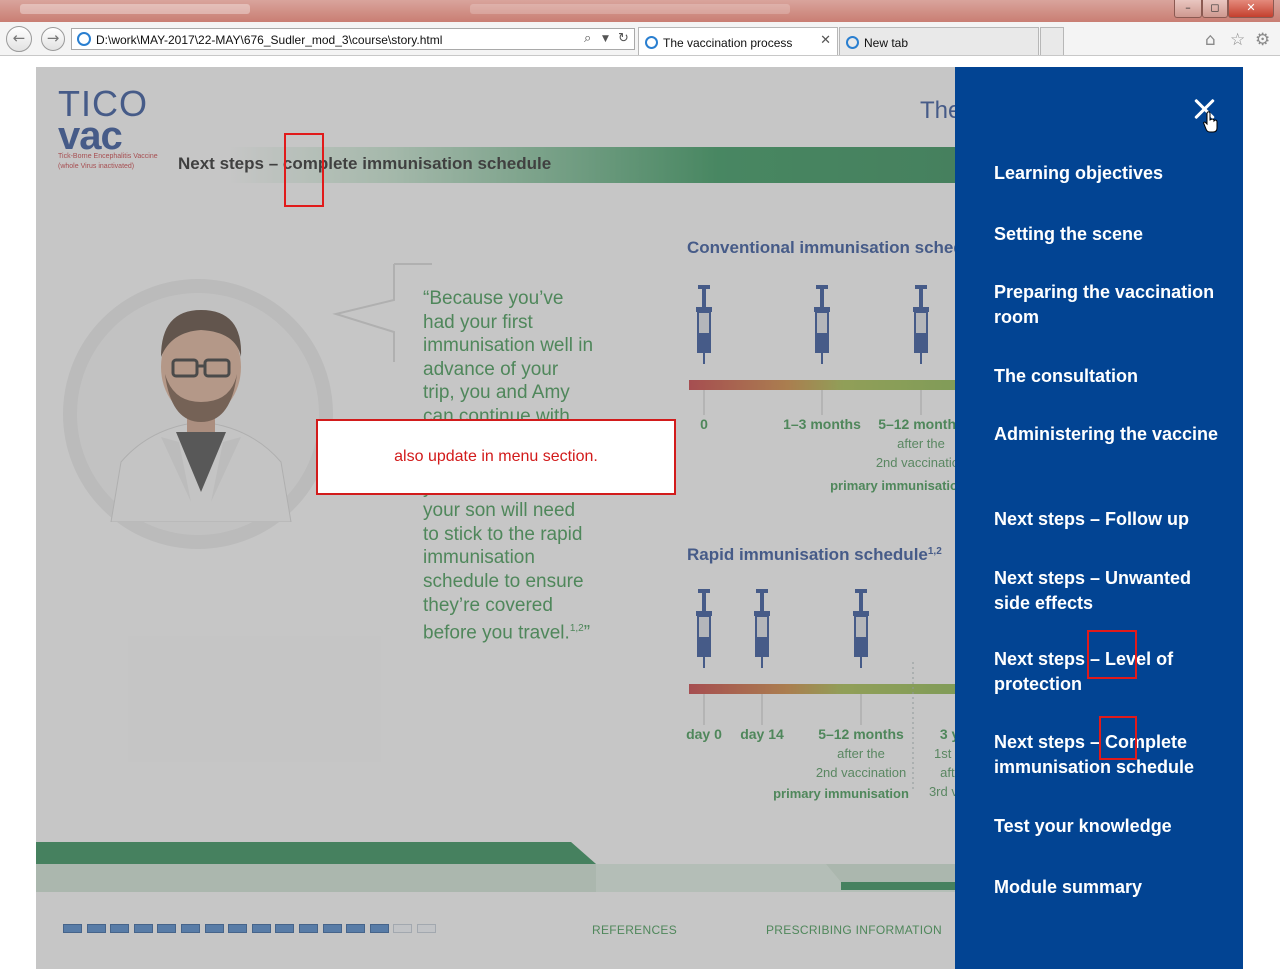 The height and width of the screenshot is (969, 1280). Describe the element at coordinates (491, 369) in the screenshot. I see `quote-line: advance of your` at that location.